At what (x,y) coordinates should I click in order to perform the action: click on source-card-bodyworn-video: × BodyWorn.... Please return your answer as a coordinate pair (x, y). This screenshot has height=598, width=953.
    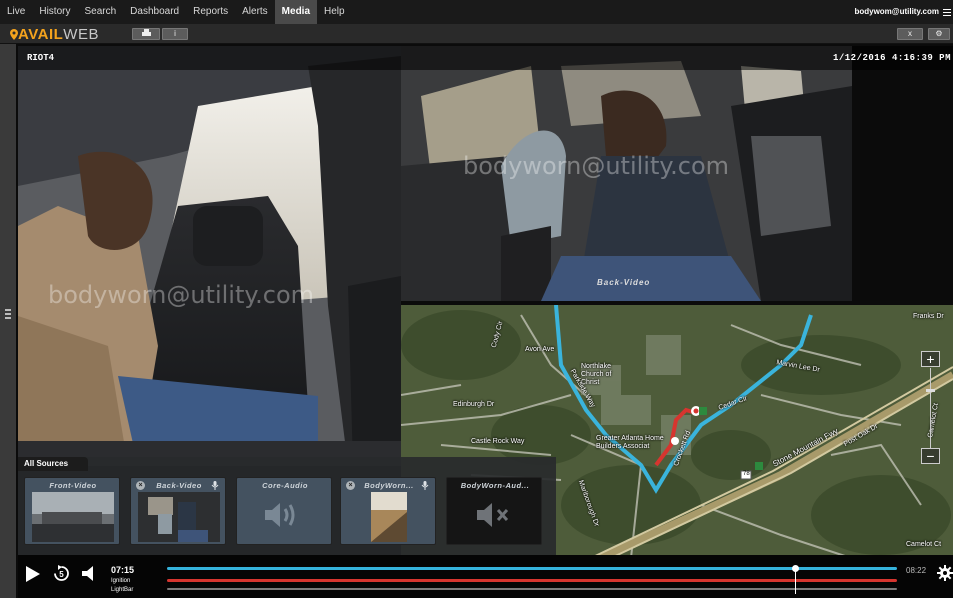
    Looking at the image, I should click on (388, 511).